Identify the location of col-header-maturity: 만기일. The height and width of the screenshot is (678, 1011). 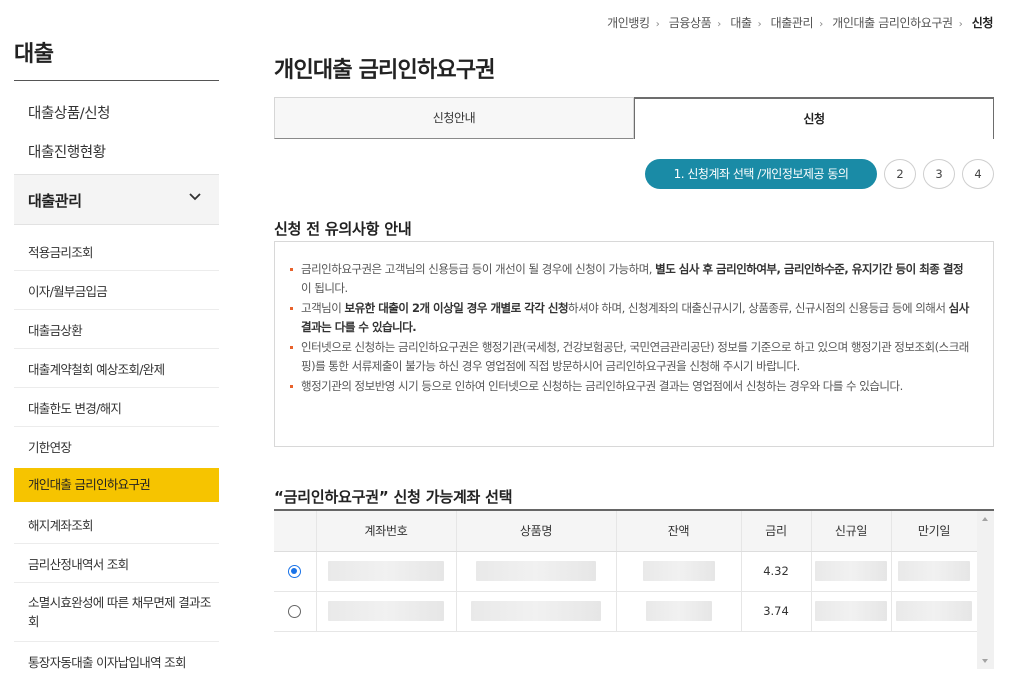
(934, 531).